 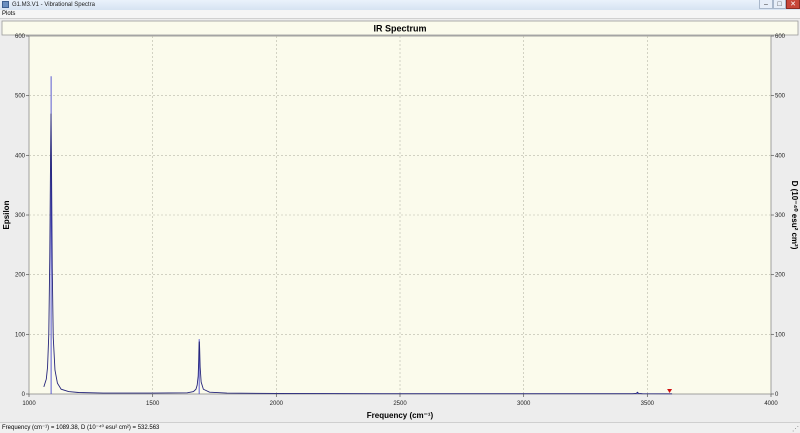 What do you see at coordinates (780, 335) in the screenshot?
I see `y-tick-label-right: 100` at bounding box center [780, 335].